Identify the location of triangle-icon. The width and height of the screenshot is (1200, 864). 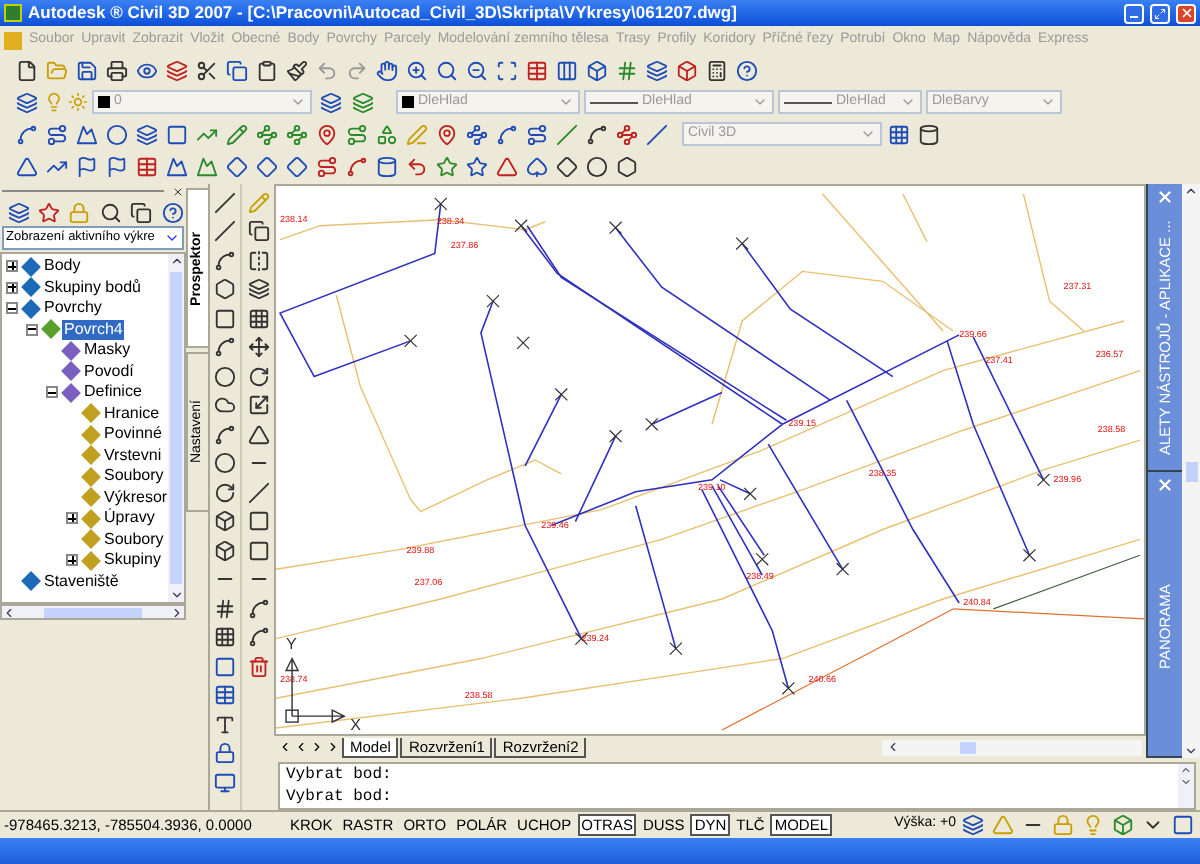
(506, 166).